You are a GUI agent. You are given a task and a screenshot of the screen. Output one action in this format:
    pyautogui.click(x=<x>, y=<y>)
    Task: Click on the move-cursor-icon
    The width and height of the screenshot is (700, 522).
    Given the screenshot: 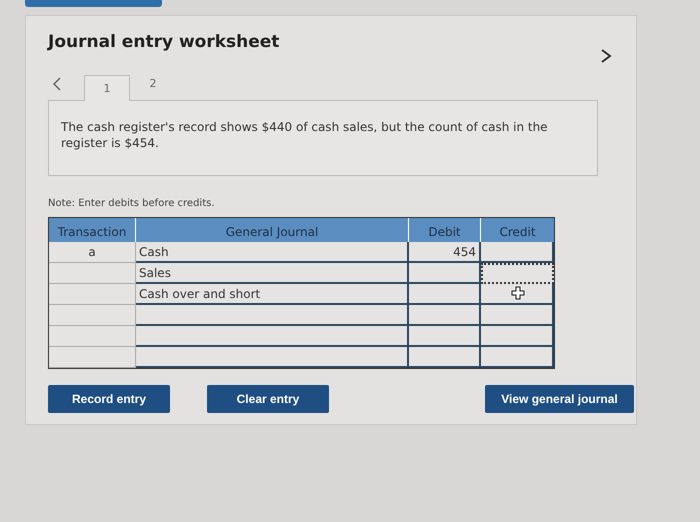 What is the action you would take?
    pyautogui.click(x=518, y=293)
    